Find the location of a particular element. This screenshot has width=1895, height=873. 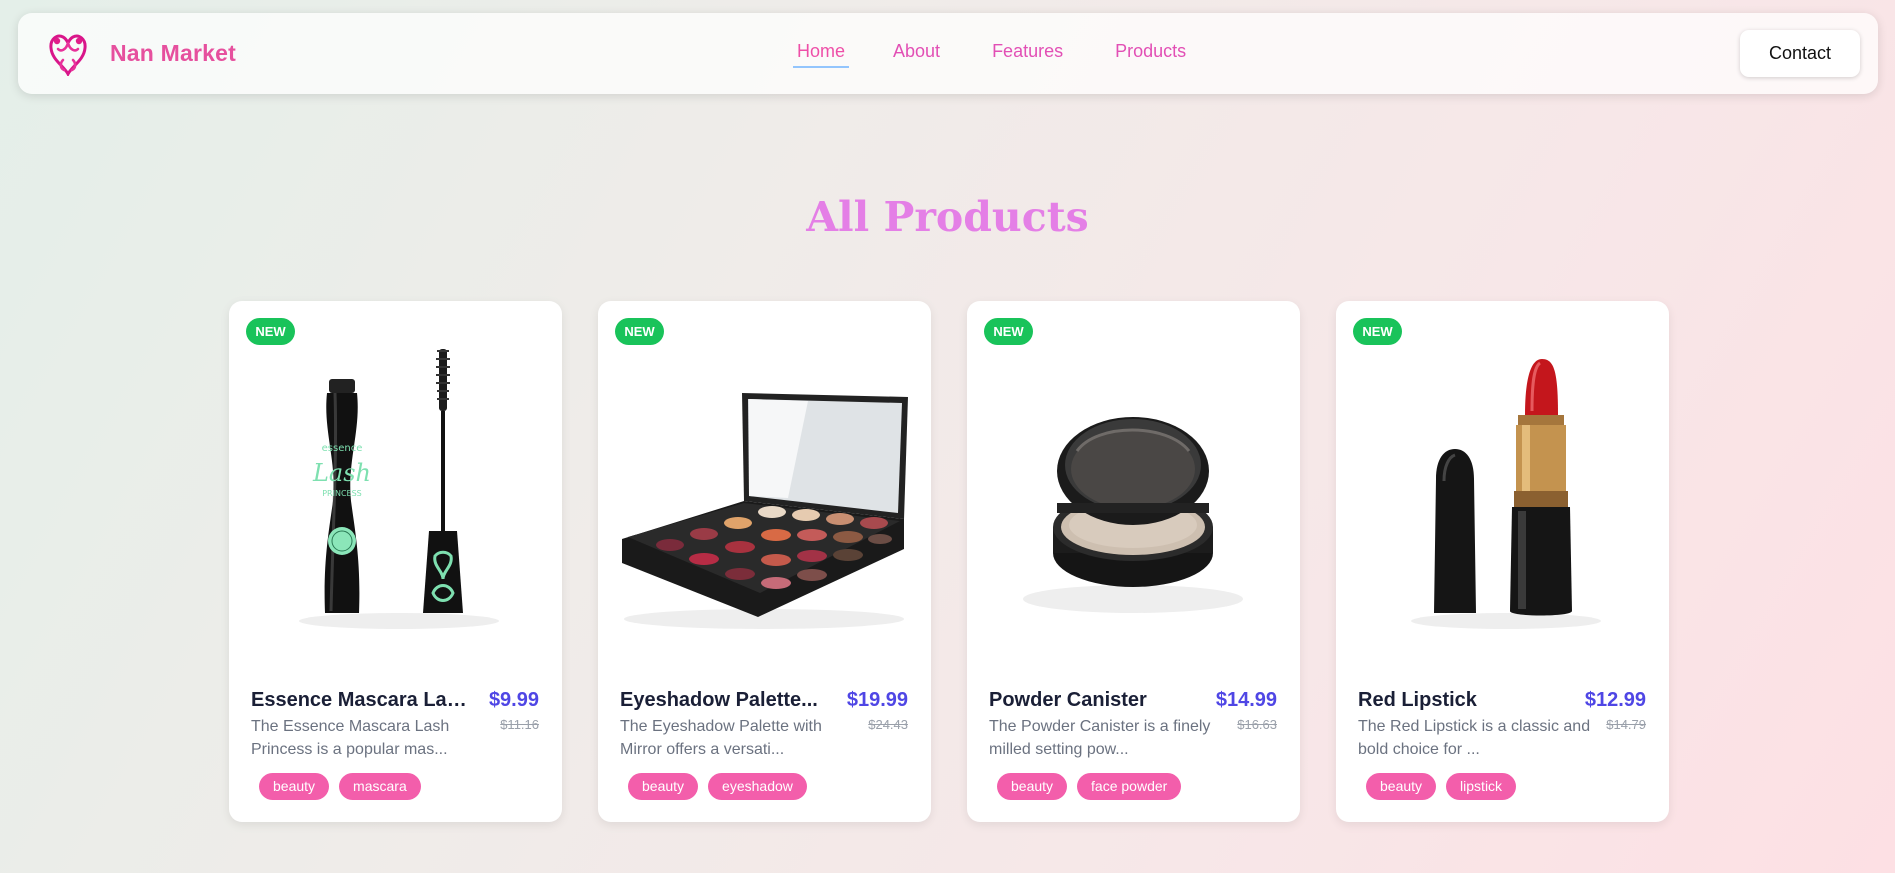

product-name: Powder Canister is located at coordinates (1101, 700).